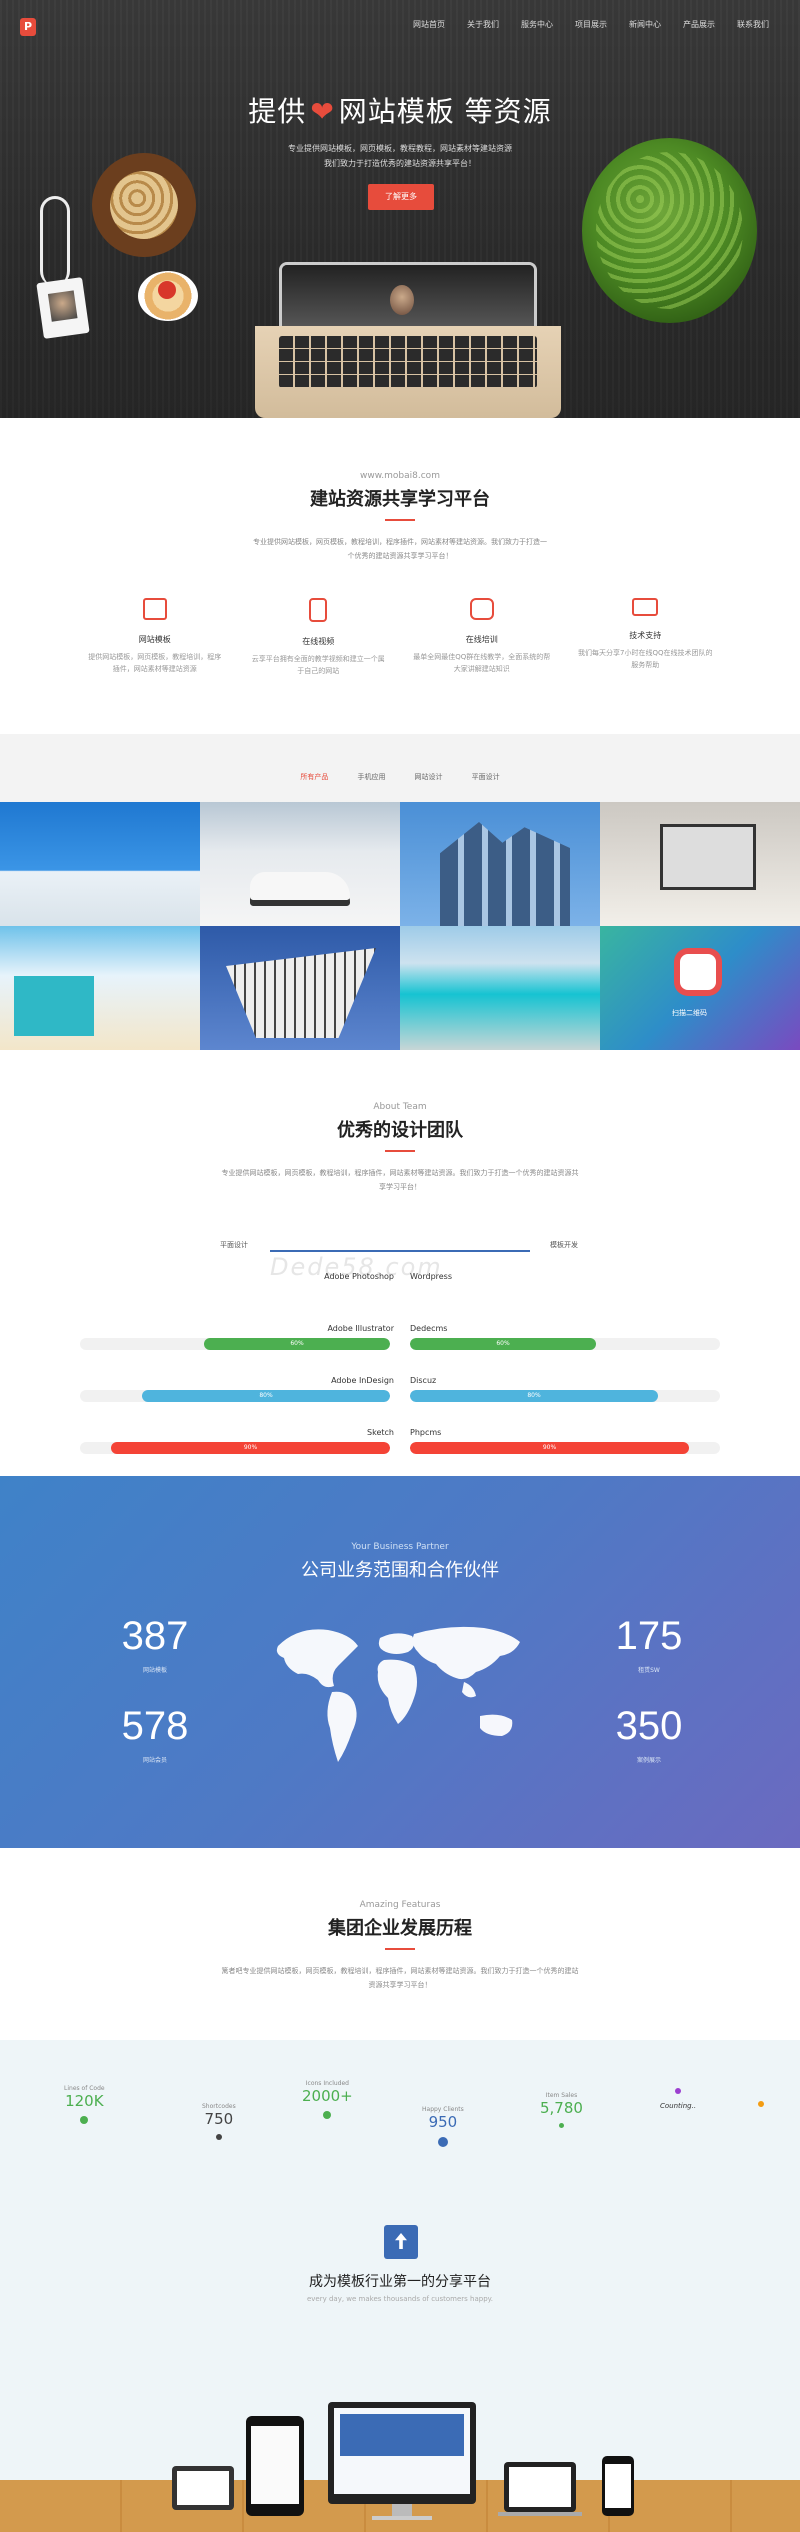 This screenshot has height=2532, width=800. What do you see at coordinates (371, 777) in the screenshot?
I see `tab-mobile-apps: 手机应用` at bounding box center [371, 777].